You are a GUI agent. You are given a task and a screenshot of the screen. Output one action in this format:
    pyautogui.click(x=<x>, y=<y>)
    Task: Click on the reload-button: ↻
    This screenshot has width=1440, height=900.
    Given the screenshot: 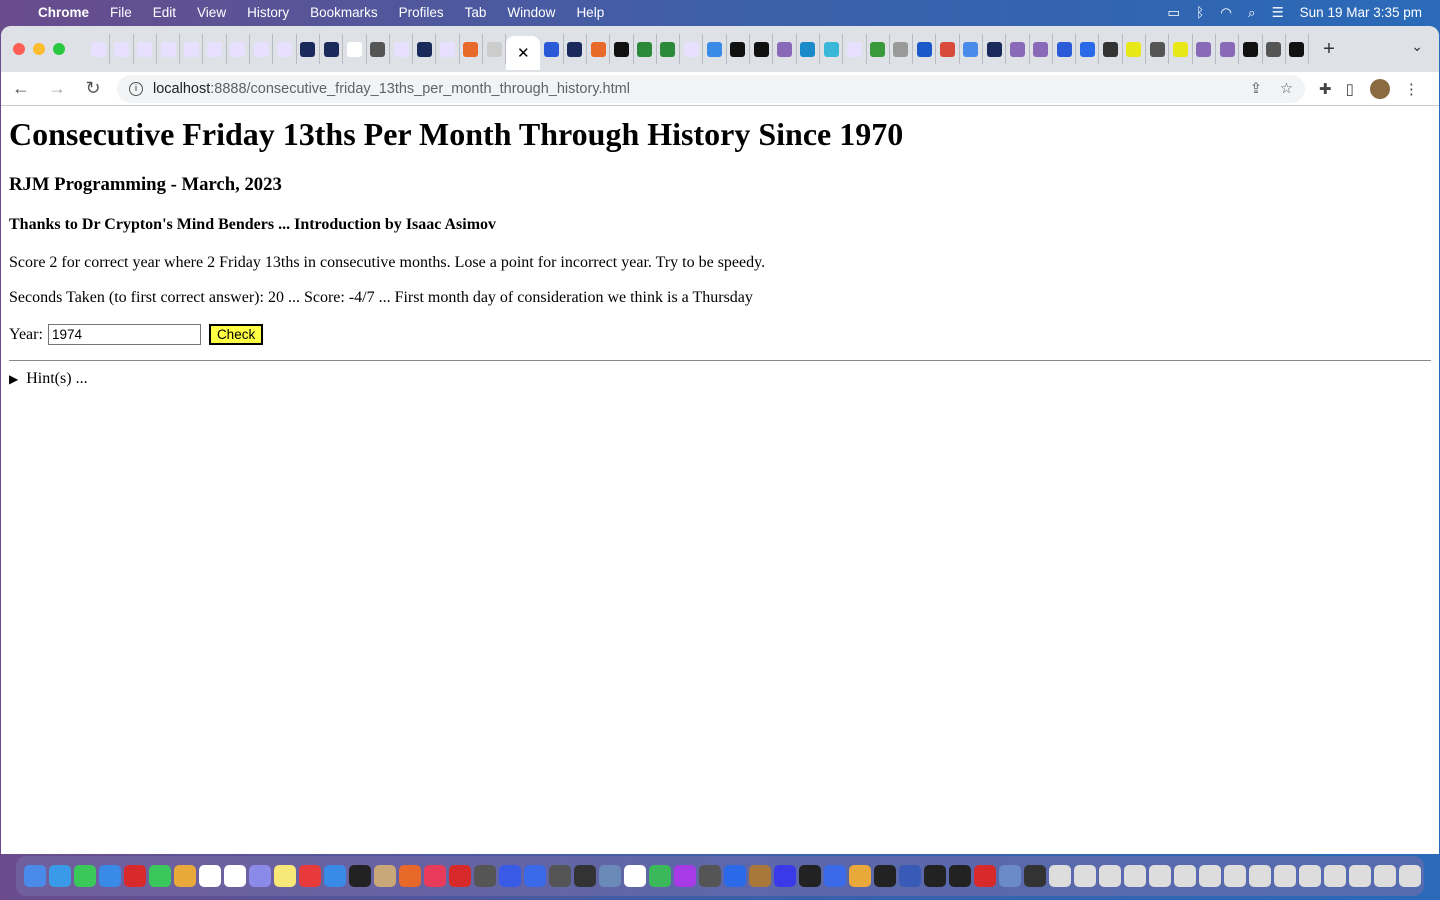 What is the action you would take?
    pyautogui.click(x=93, y=88)
    